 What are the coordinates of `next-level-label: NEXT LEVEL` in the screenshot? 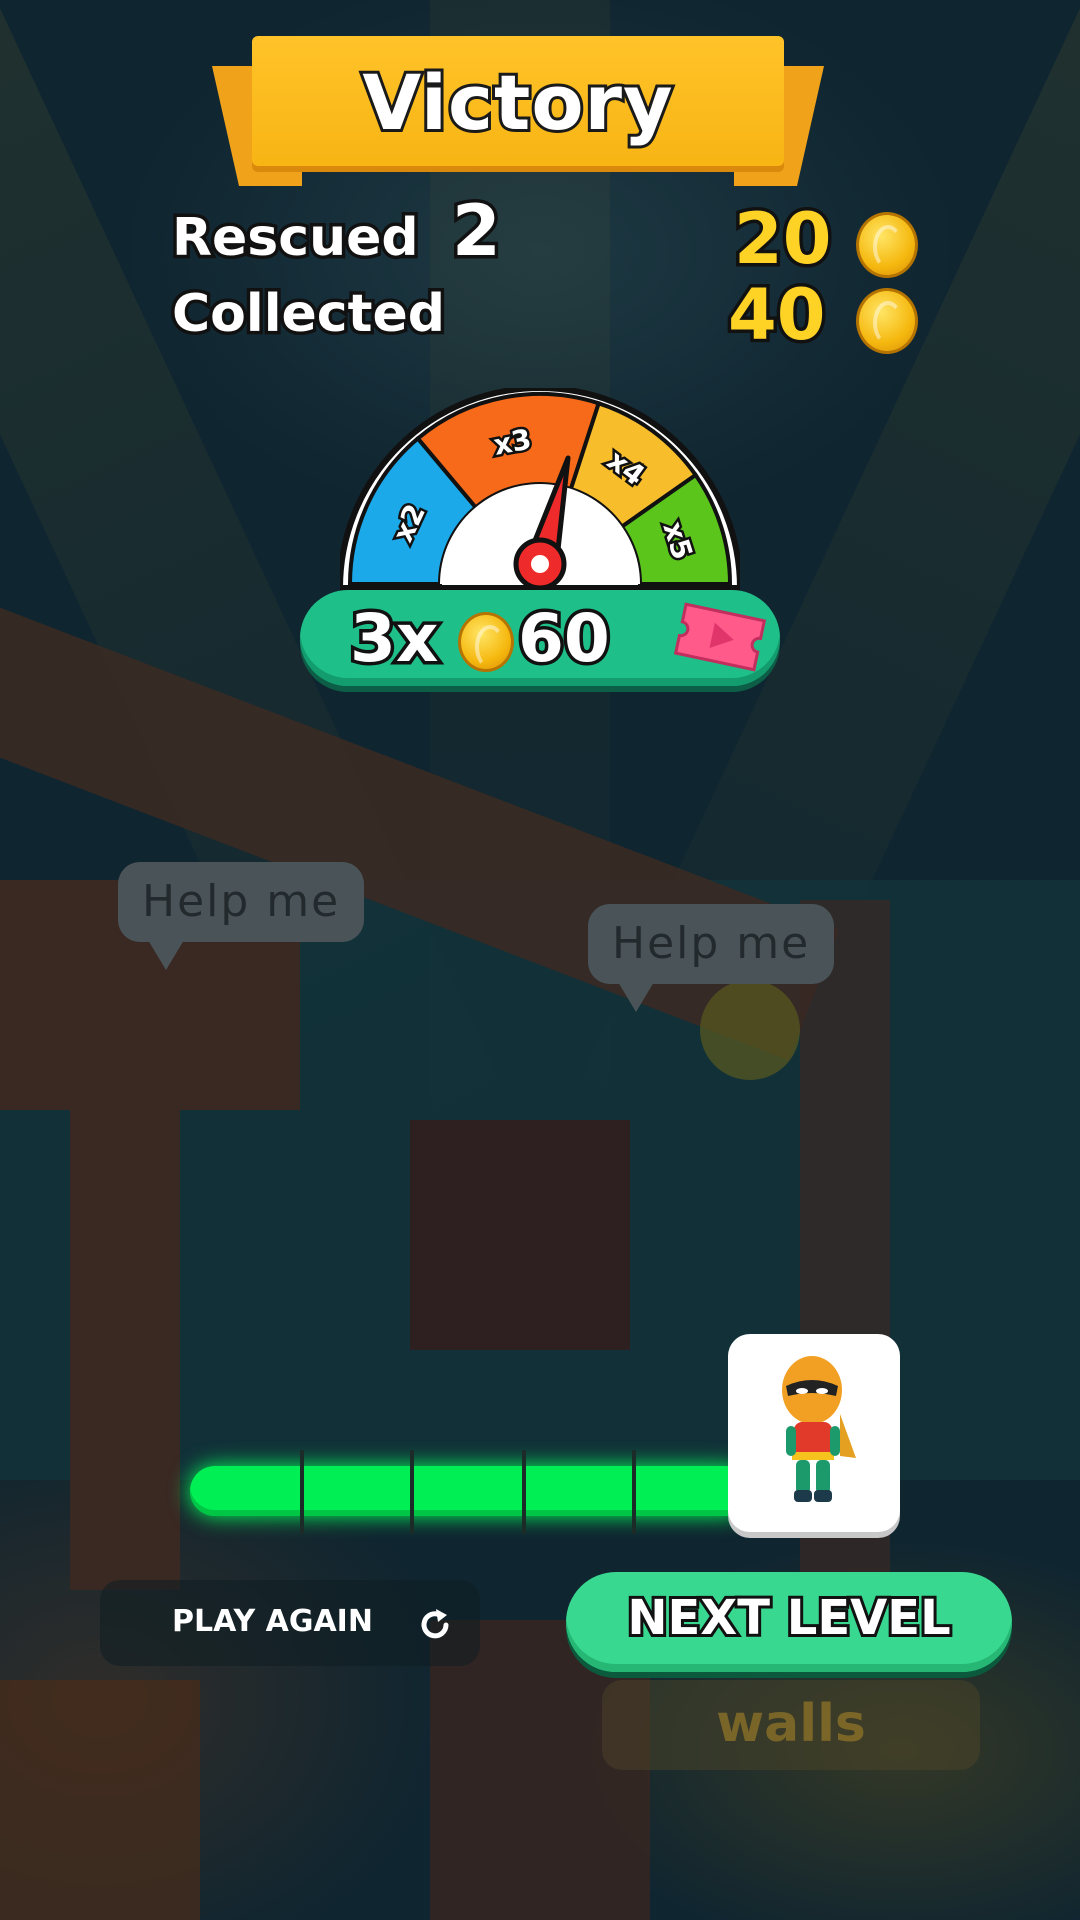 It's located at (788, 1618).